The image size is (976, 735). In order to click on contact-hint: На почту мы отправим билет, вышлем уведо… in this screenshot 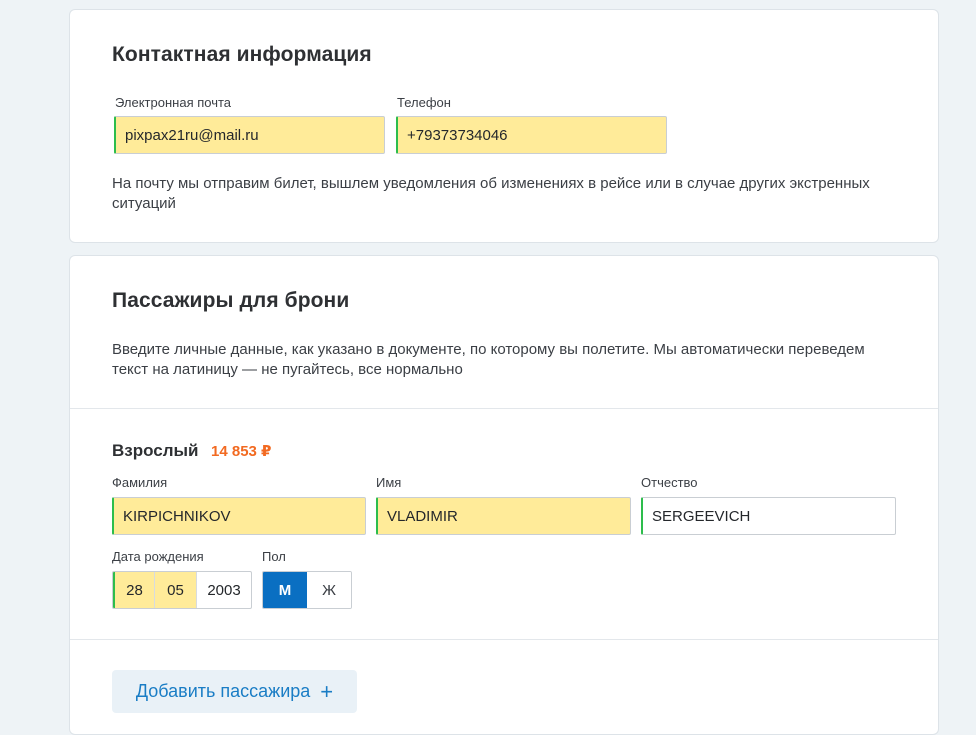, I will do `click(491, 193)`.